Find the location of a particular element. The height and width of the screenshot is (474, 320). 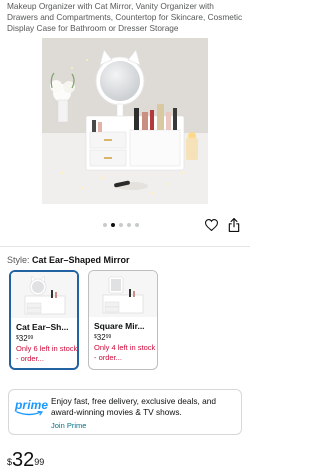

product-price: $3299 is located at coordinates (26, 460).